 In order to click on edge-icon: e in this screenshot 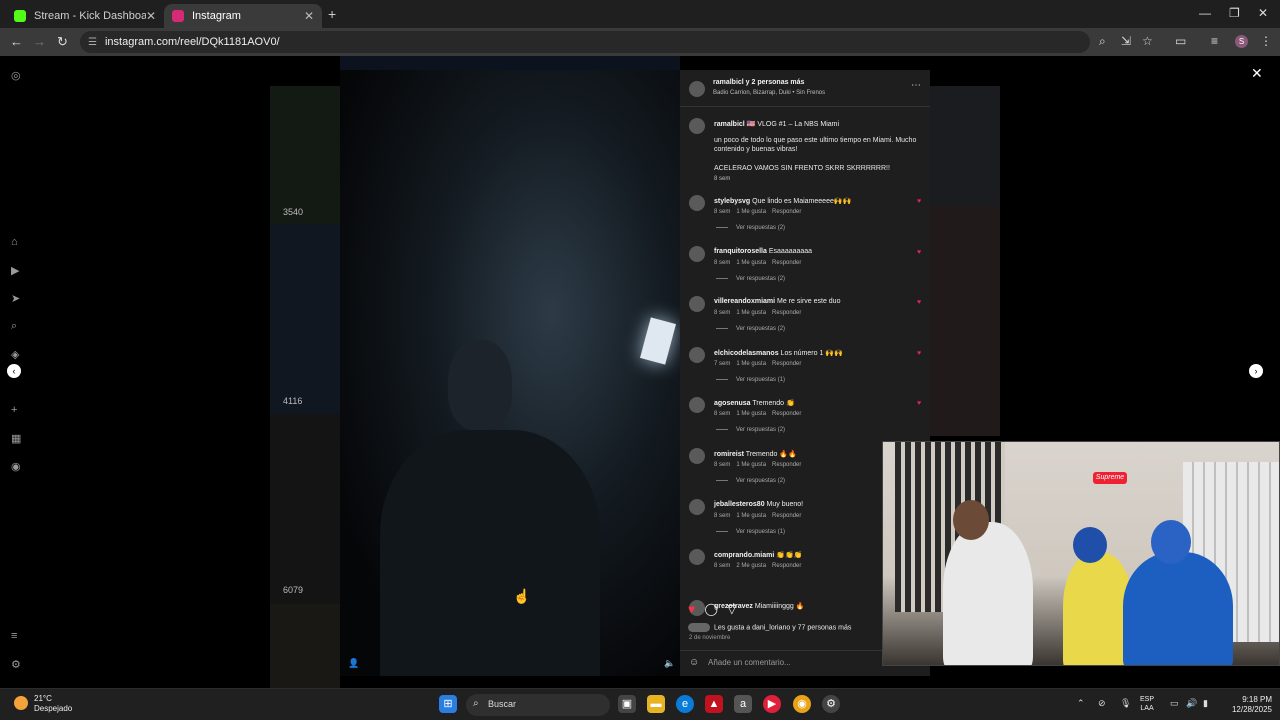, I will do `click(685, 704)`.